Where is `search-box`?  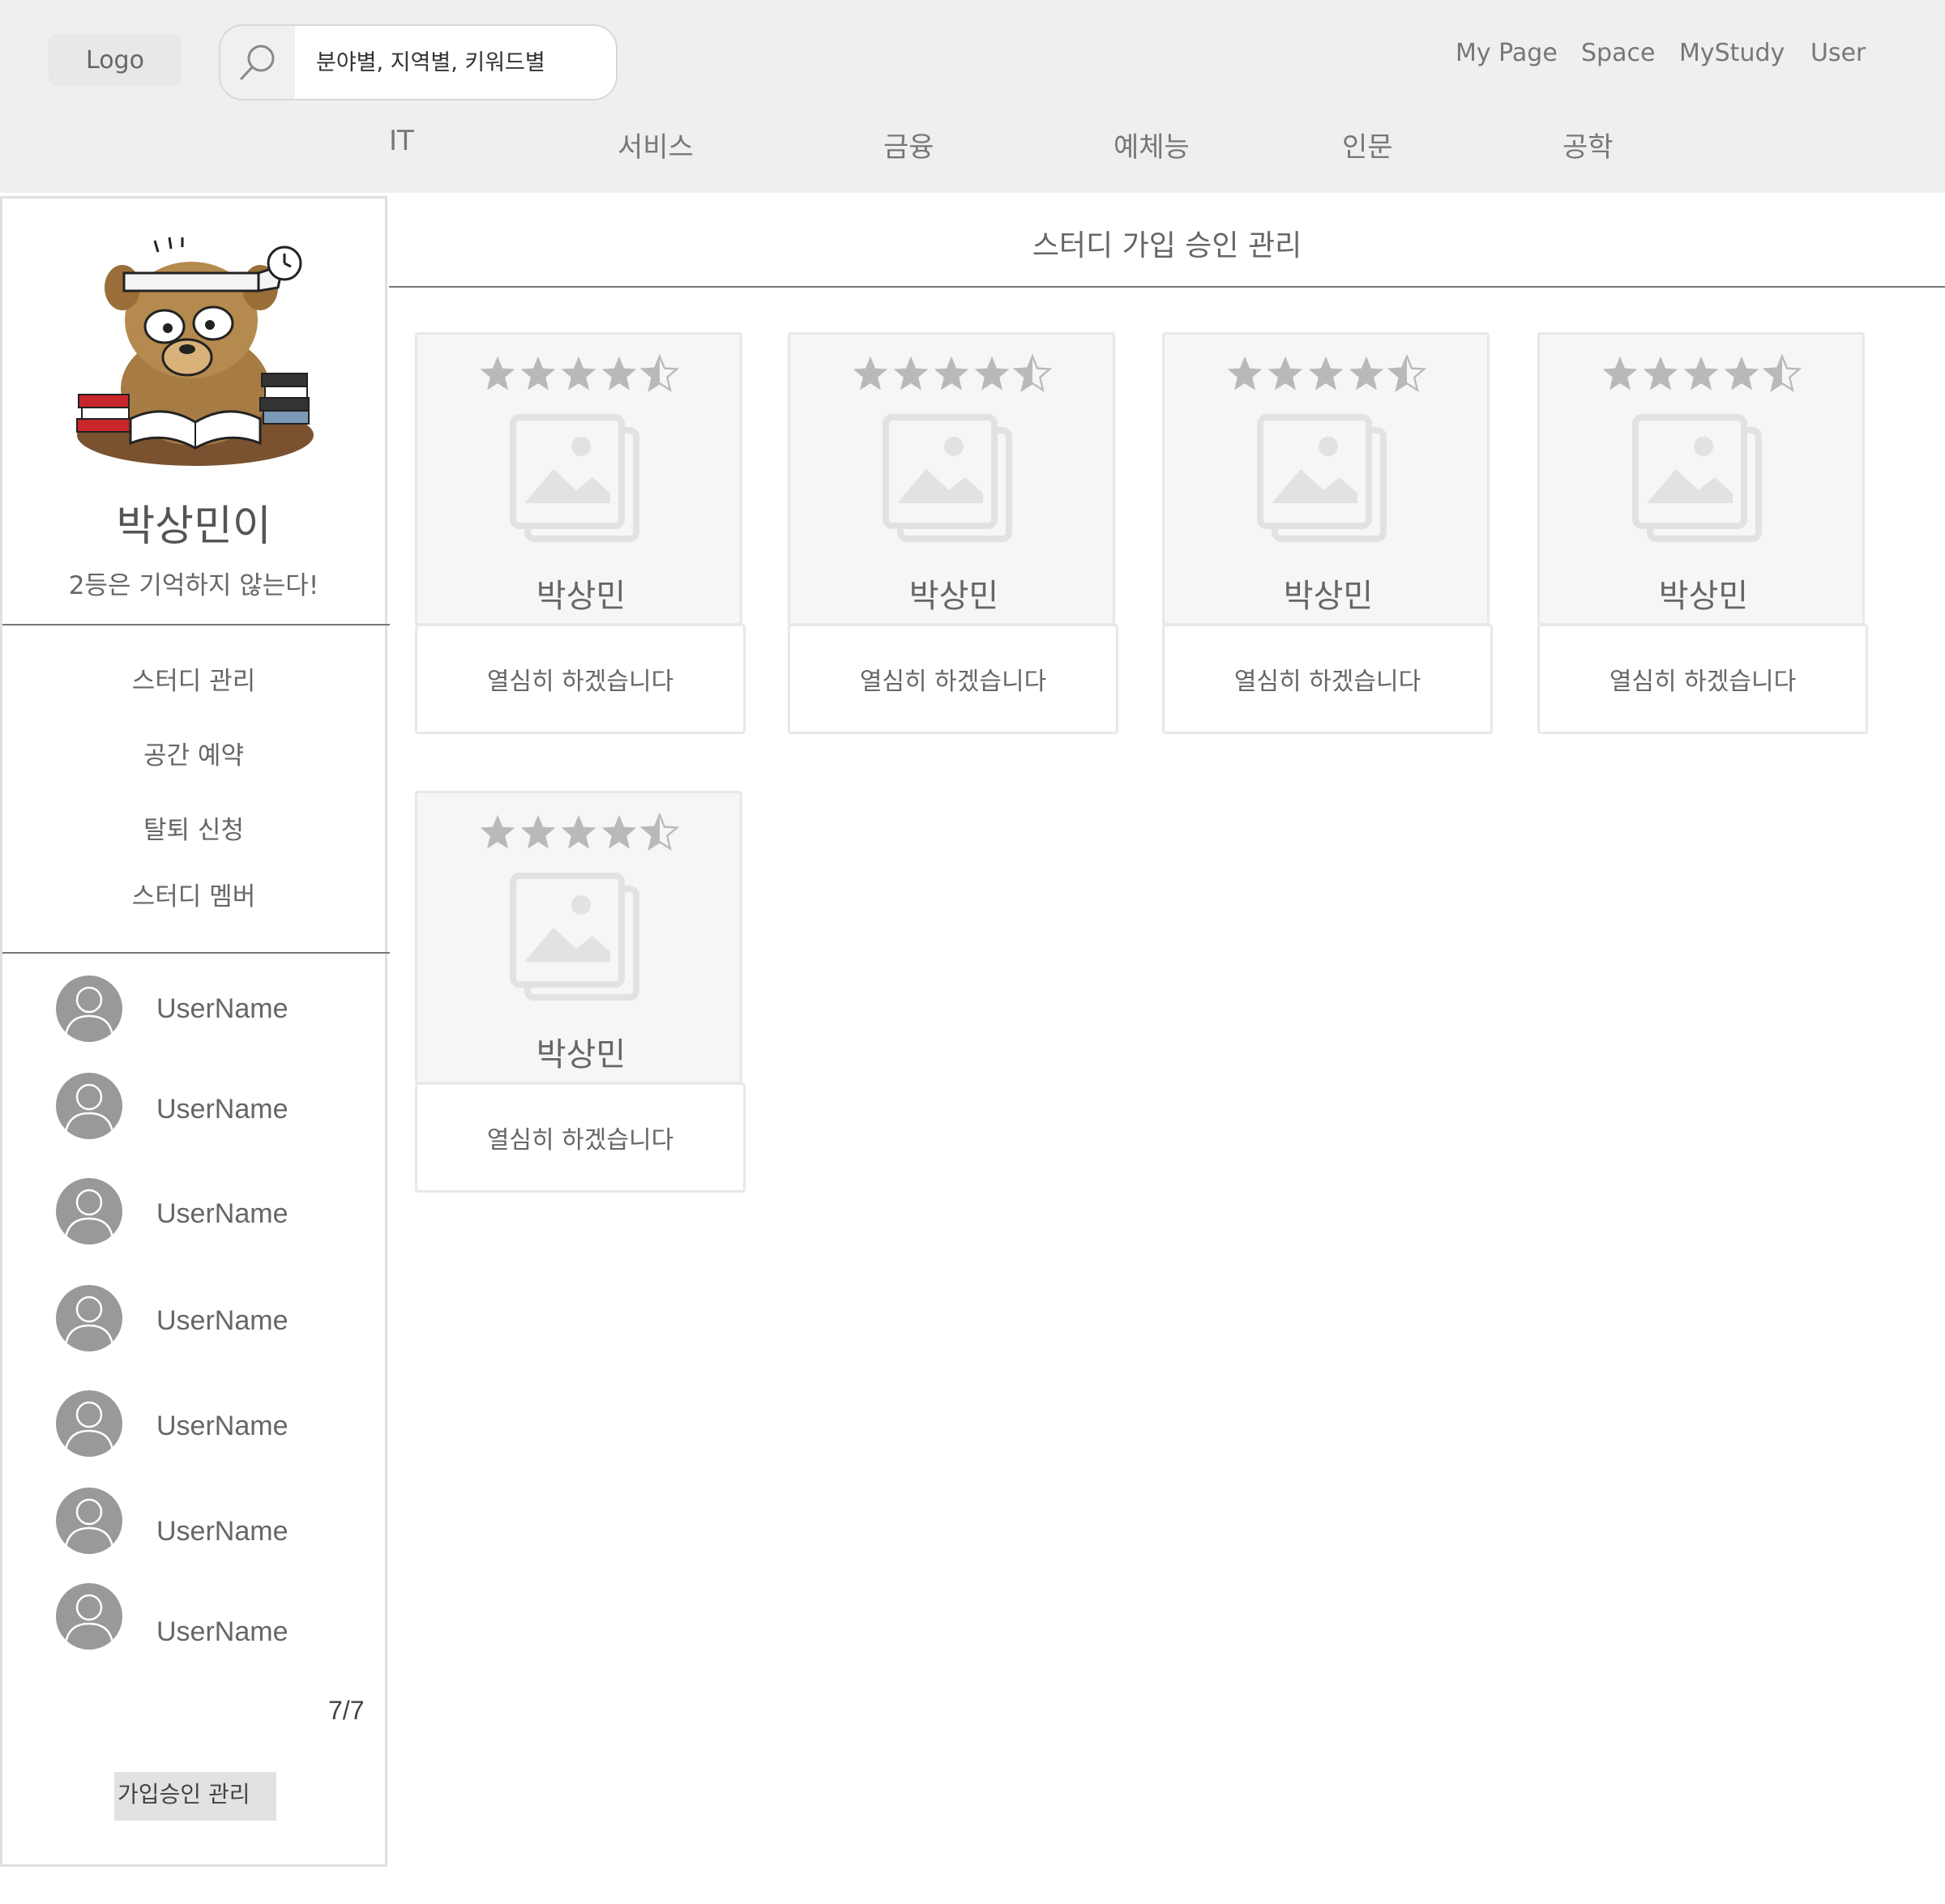 search-box is located at coordinates (418, 62).